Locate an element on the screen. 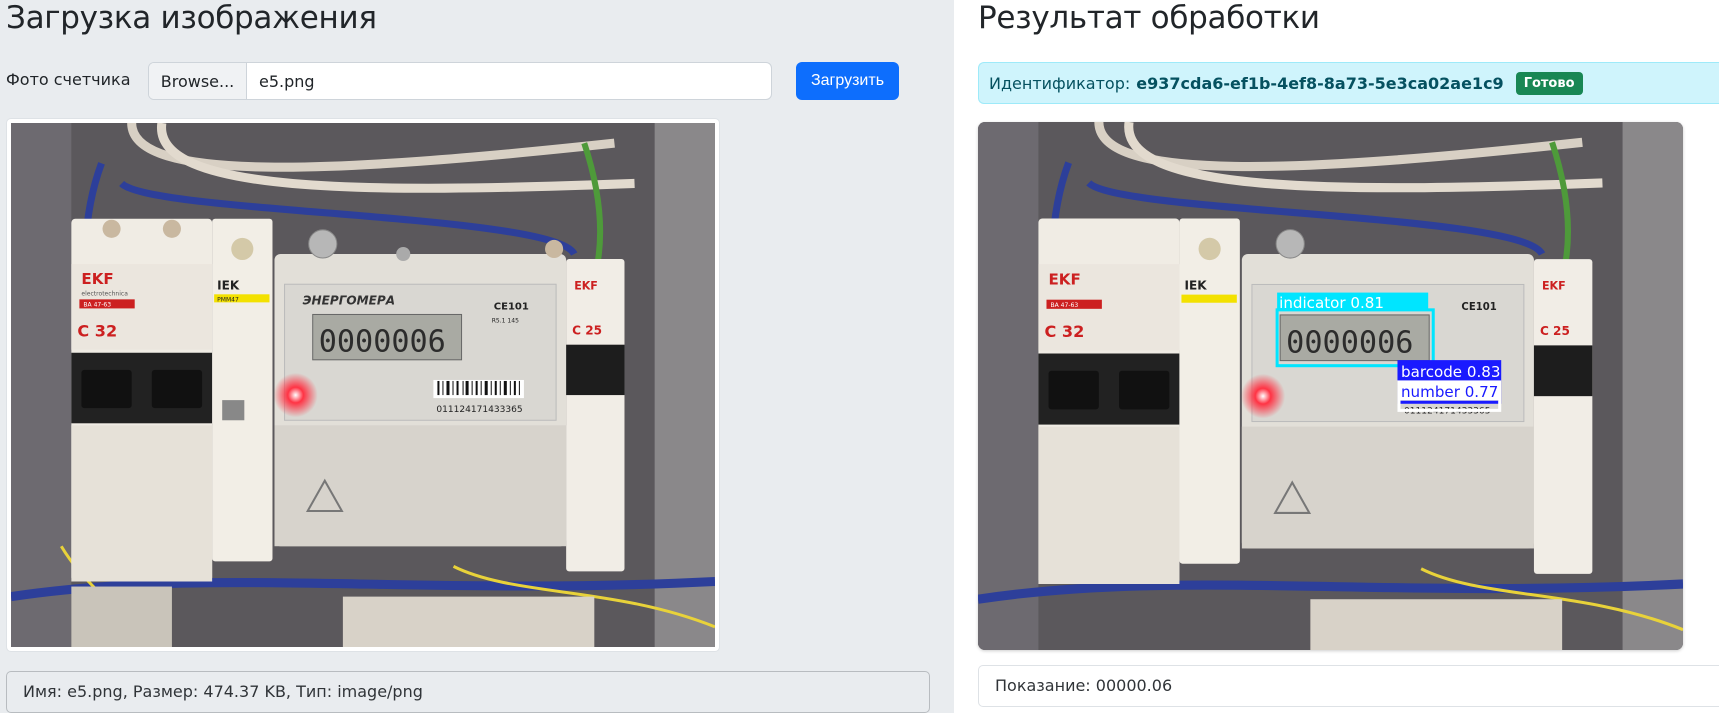 The image size is (1719, 713). svg-text: number 0.77 is located at coordinates (1449, 392).